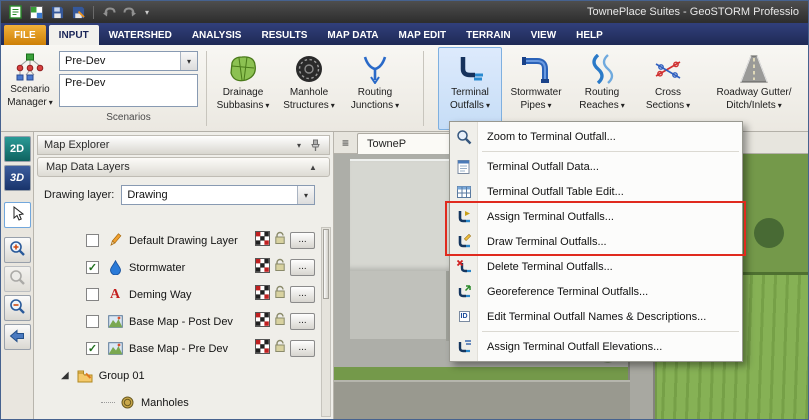 This screenshot has width=809, height=420. What do you see at coordinates (17, 215) in the screenshot?
I see `select-pointer-button` at bounding box center [17, 215].